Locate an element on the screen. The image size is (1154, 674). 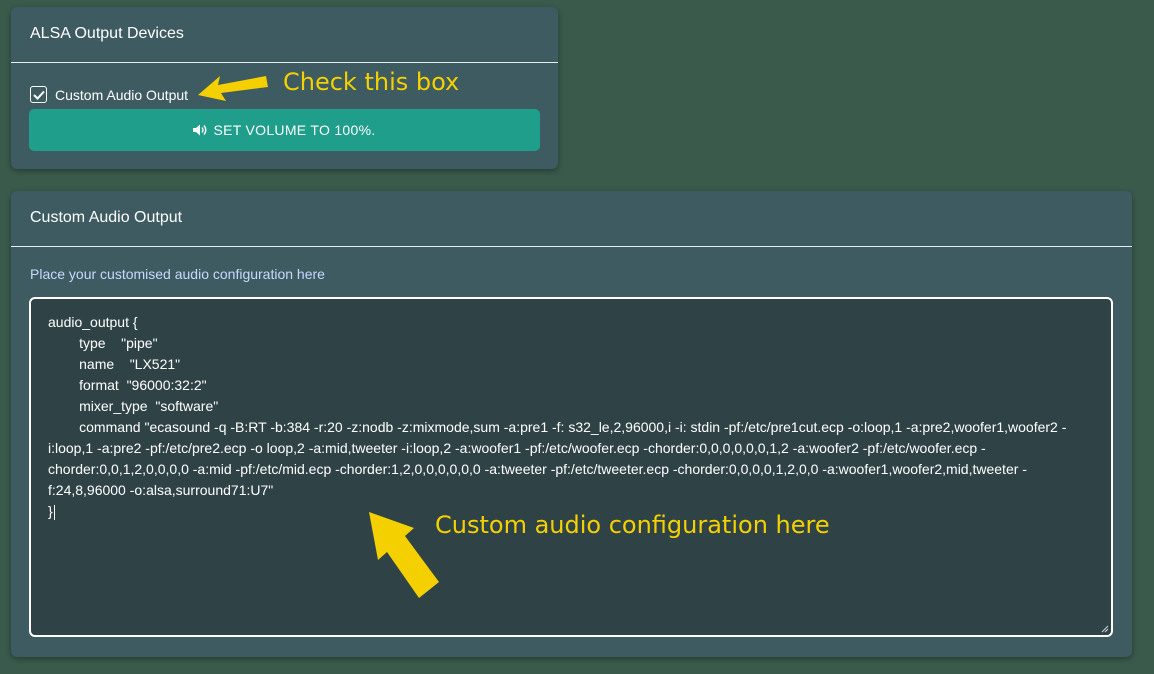
custom-audio-output-checkbox is located at coordinates (38, 94).